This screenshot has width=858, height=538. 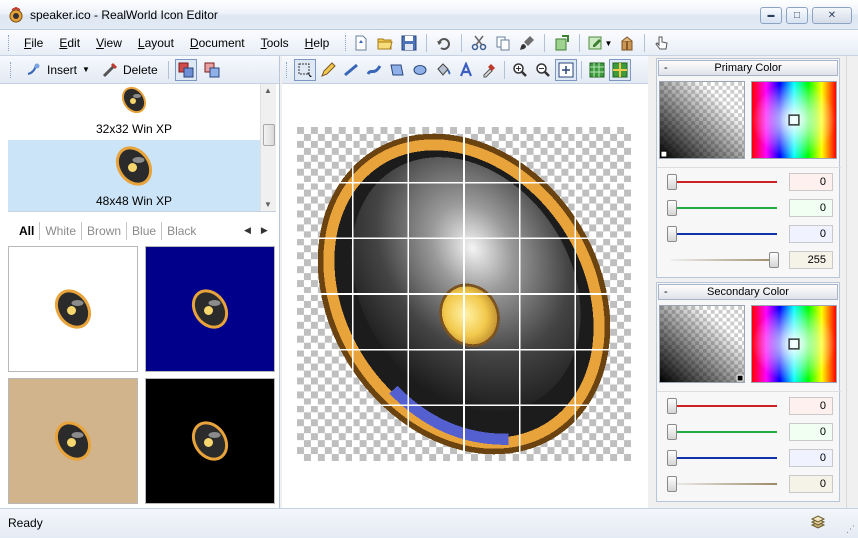 What do you see at coordinates (832, 15) in the screenshot?
I see `close-button: ✕` at bounding box center [832, 15].